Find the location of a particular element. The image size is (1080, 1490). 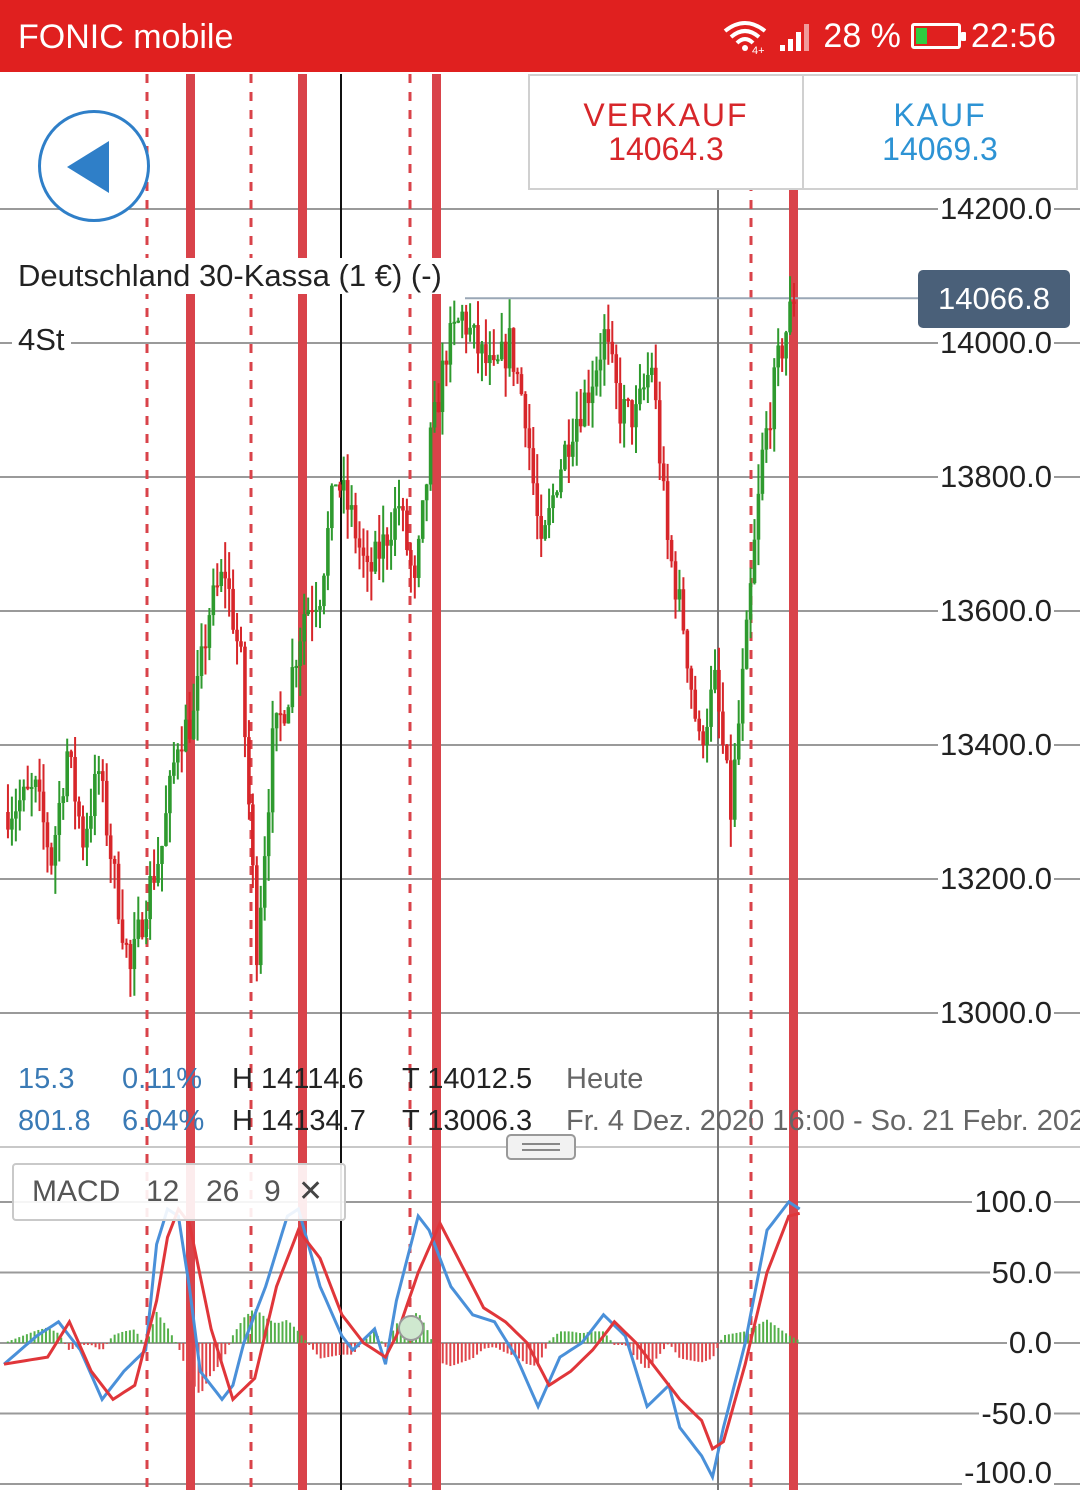

y-axis-label: 14000.0 is located at coordinates (995, 342).